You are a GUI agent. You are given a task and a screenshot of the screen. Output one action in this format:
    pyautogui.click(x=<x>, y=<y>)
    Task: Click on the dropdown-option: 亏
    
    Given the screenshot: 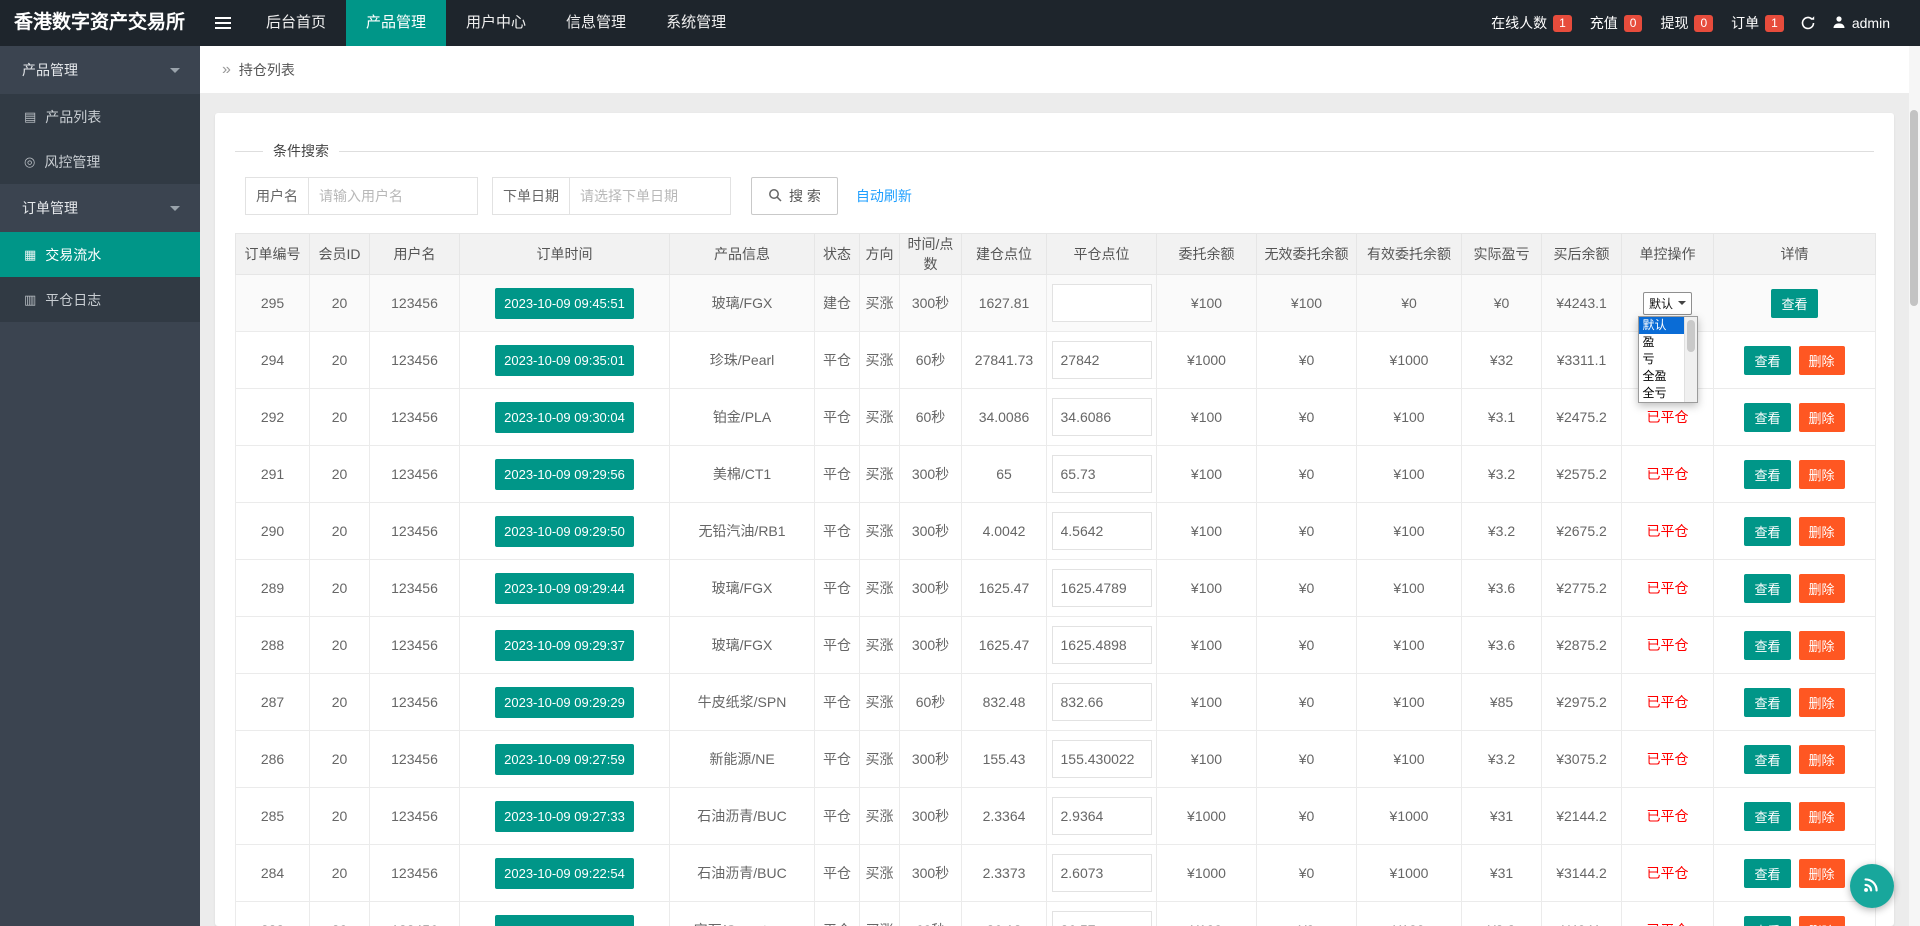 What is the action you would take?
    pyautogui.click(x=1661, y=359)
    